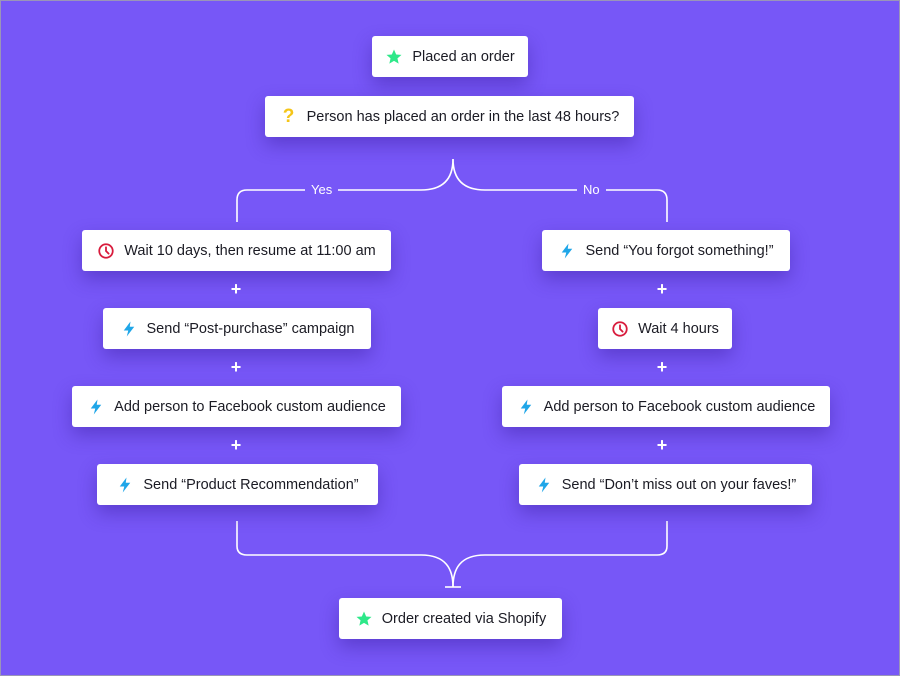 This screenshot has height=676, width=900. I want to click on no-step-3: Add person to Facebook custom audience, so click(666, 406).